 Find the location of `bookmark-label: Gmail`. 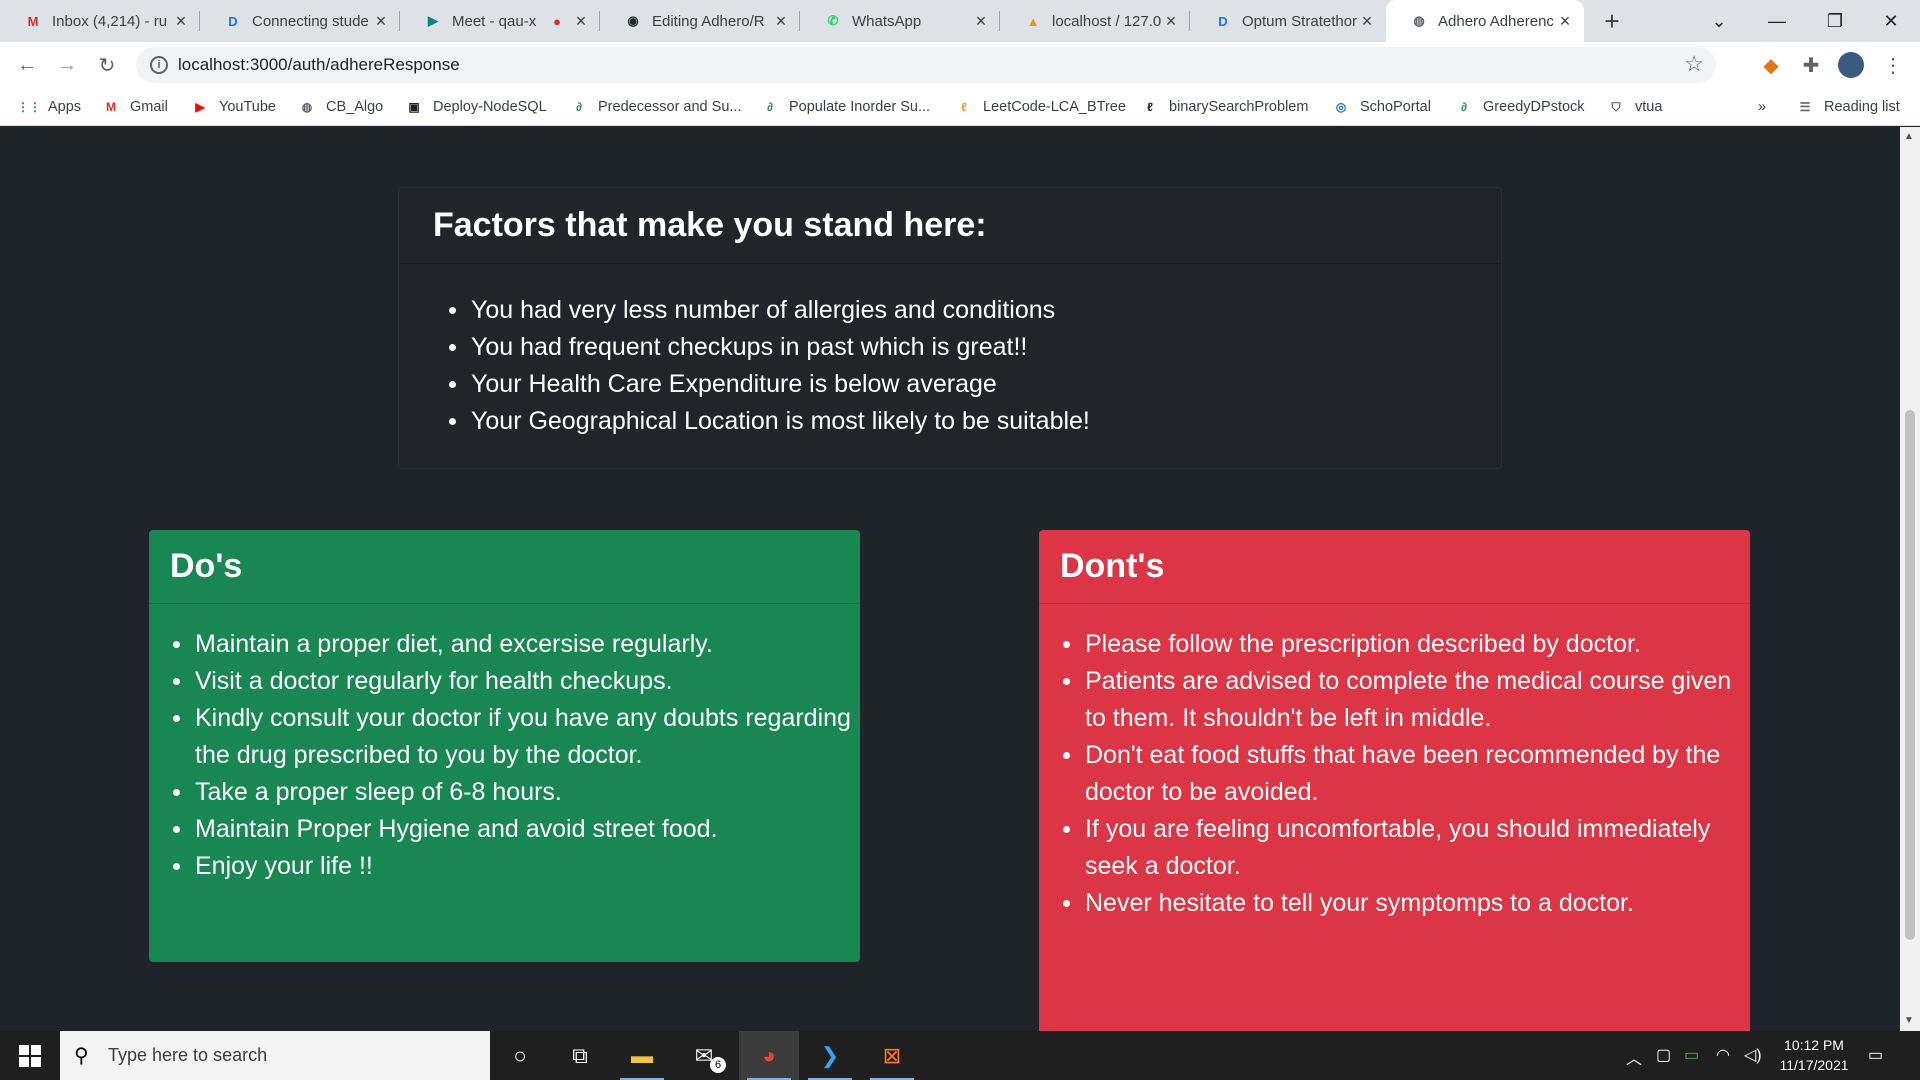

bookmark-label: Gmail is located at coordinates (149, 107).